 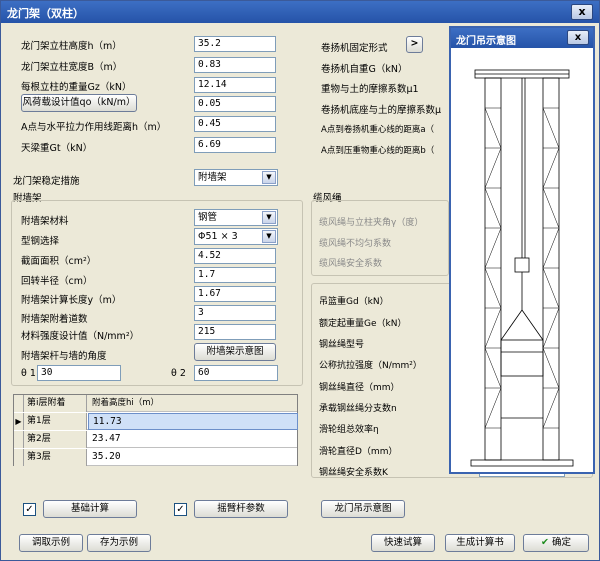 I want to click on save-example-button: 存为示例, so click(x=119, y=543).